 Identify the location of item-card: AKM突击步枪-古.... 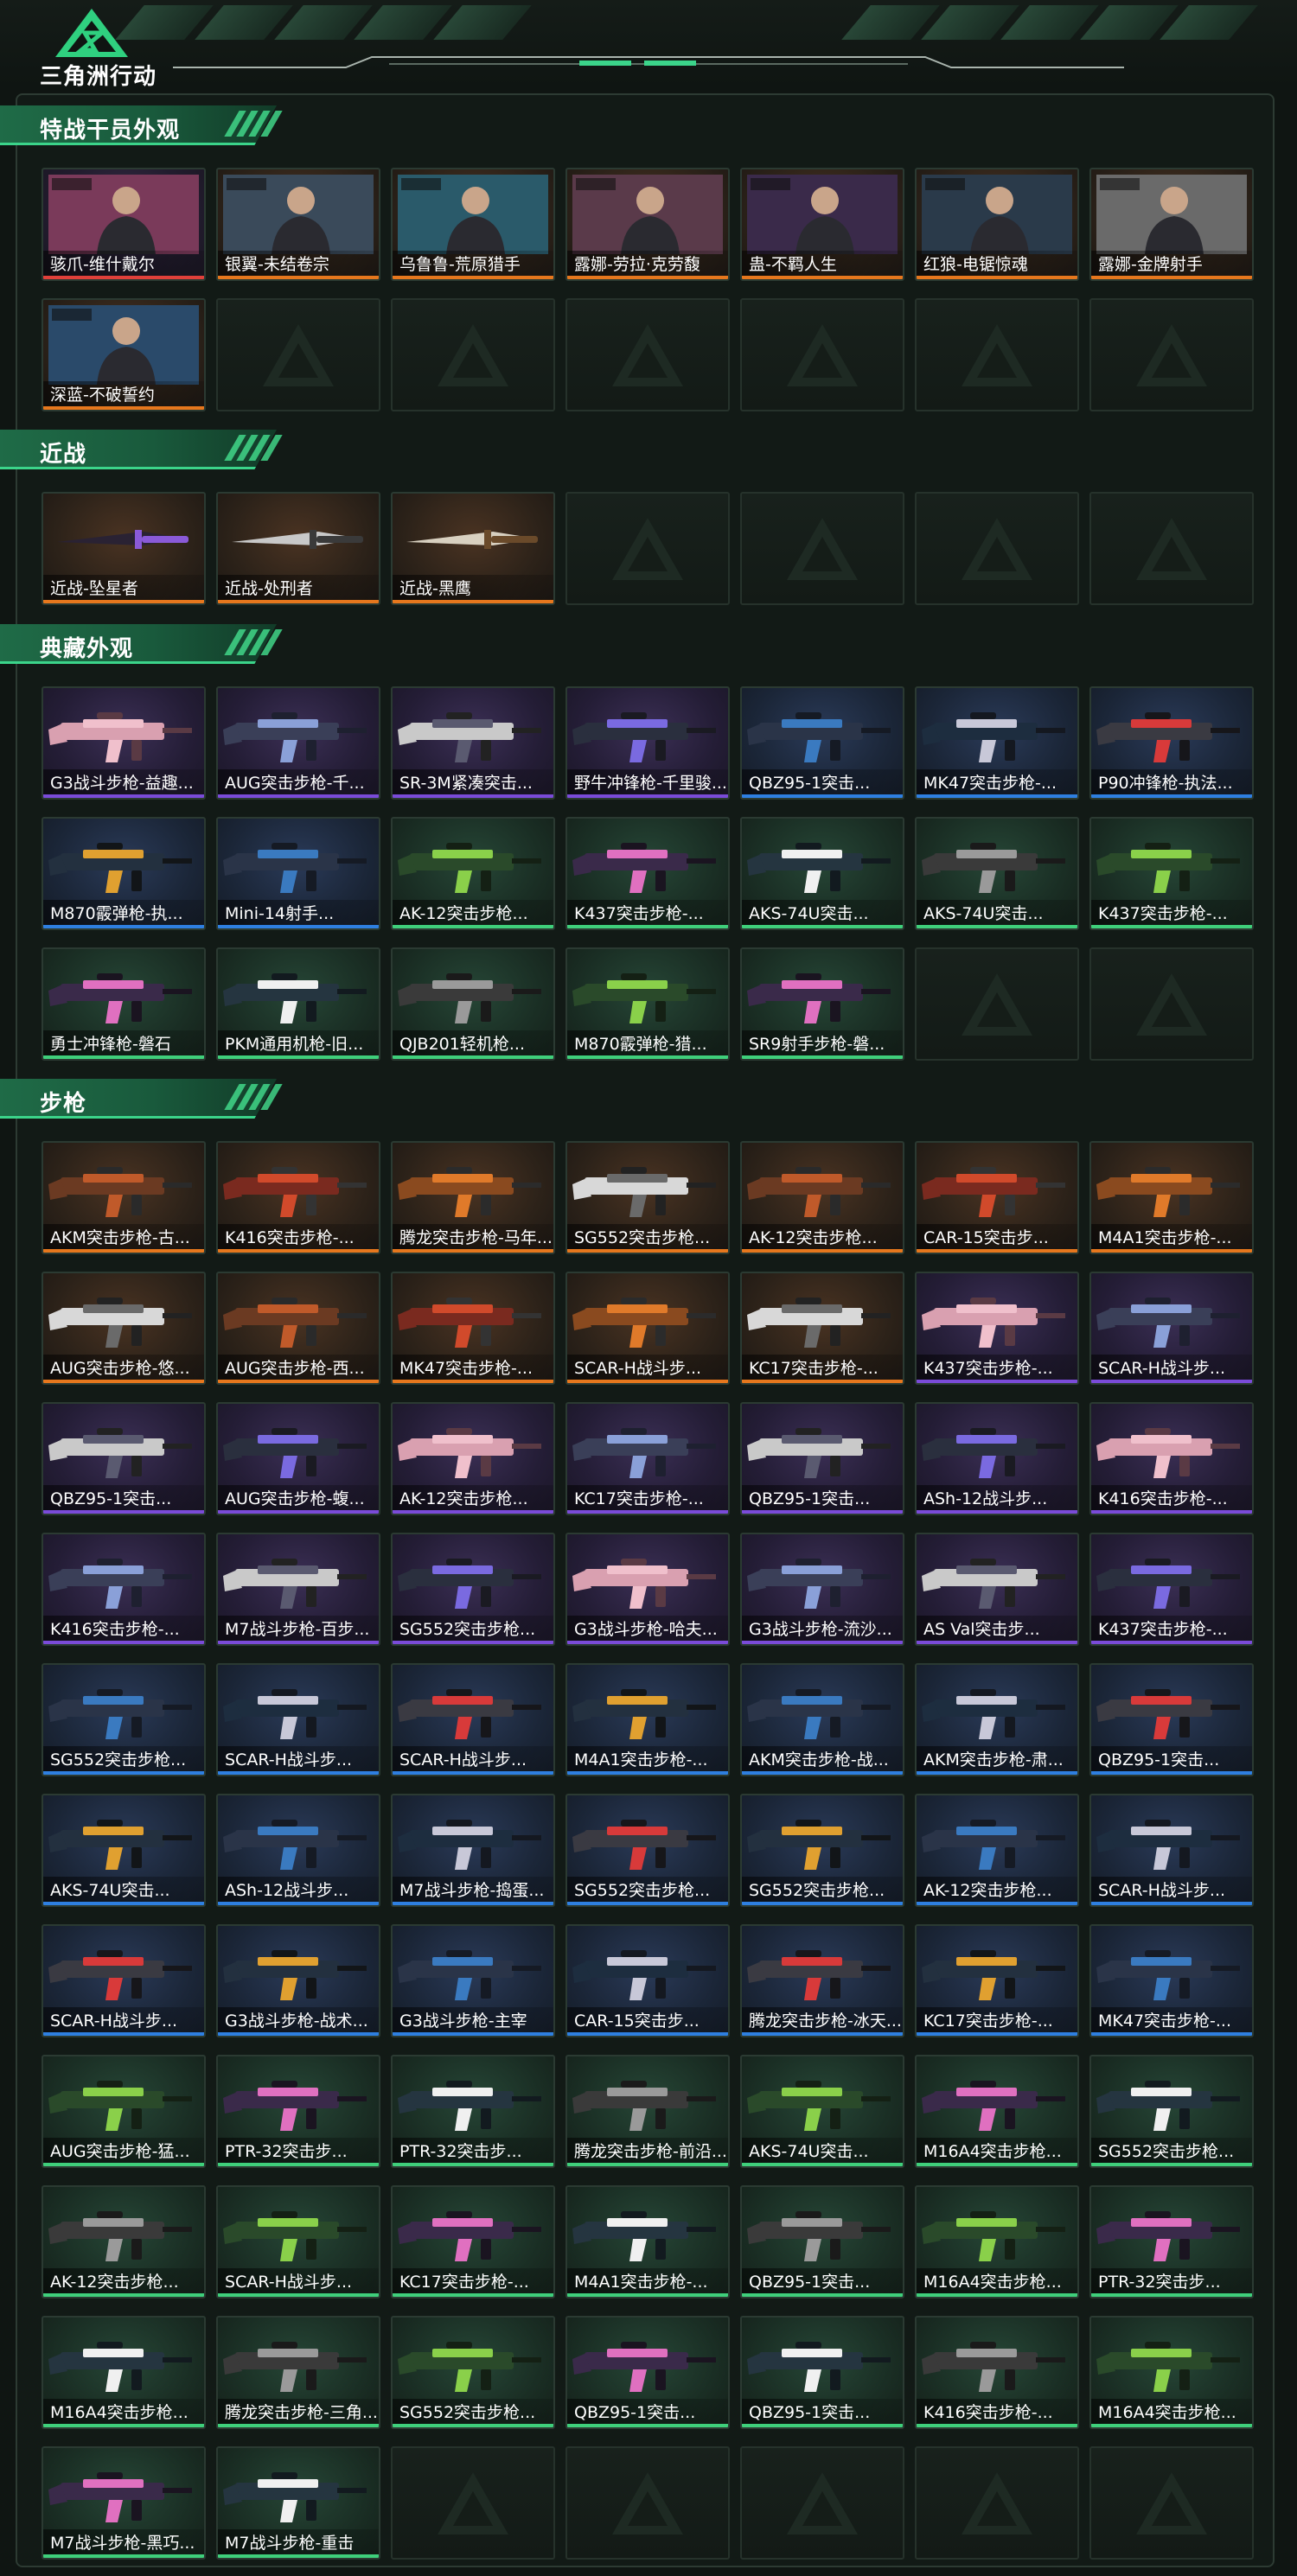
(124, 1197).